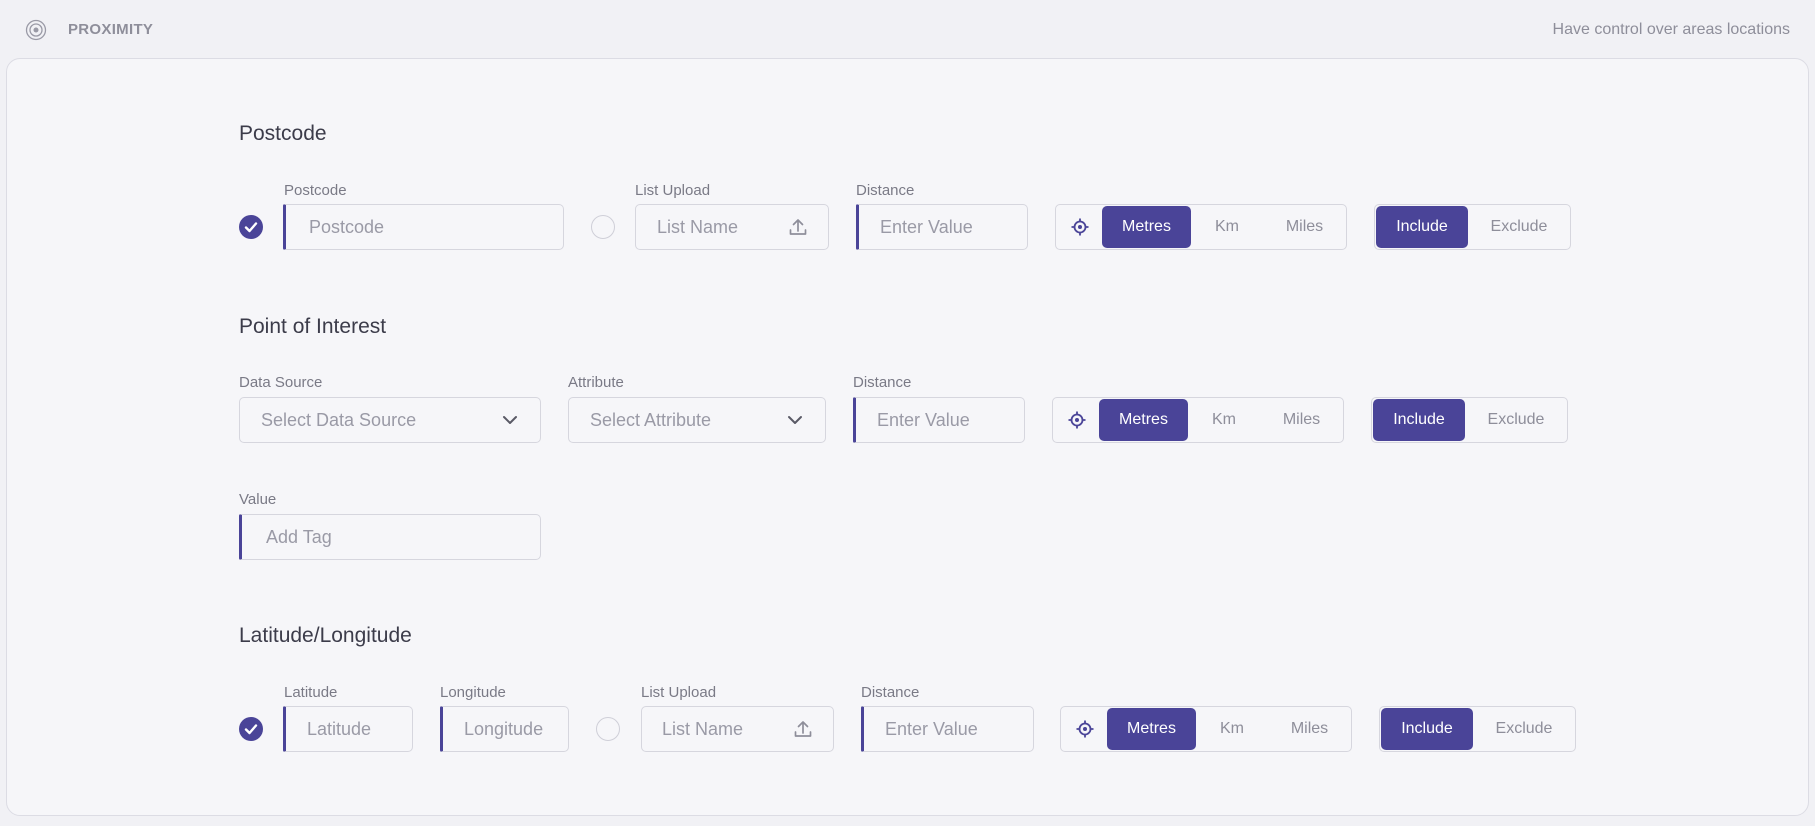 This screenshot has height=826, width=1815. What do you see at coordinates (347, 227) in the screenshot?
I see `postcode-placeholder: Postcode` at bounding box center [347, 227].